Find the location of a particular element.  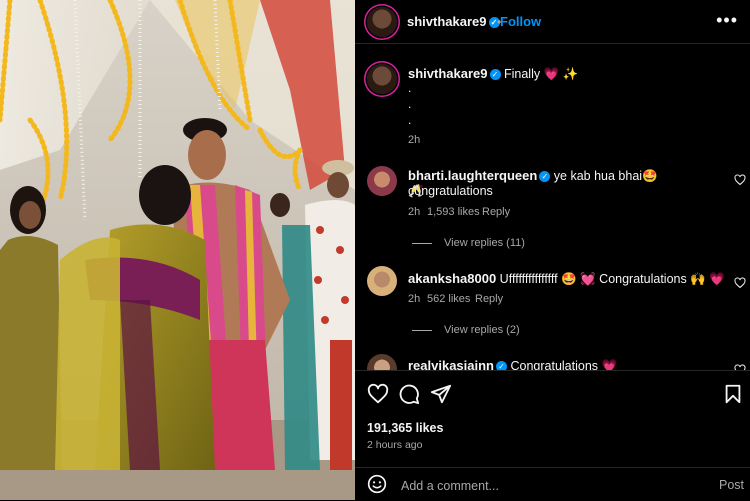

post-actions: 191,365 likes 2 hours ago is located at coordinates (552, 415).